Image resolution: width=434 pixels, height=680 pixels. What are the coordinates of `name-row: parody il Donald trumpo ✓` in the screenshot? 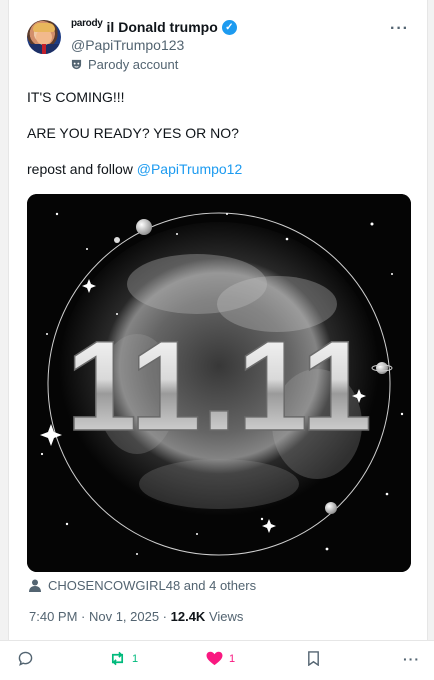 It's located at (154, 26).